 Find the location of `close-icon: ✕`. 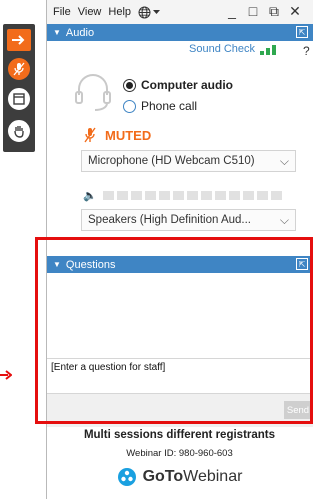

close-icon: ✕ is located at coordinates (295, 11).